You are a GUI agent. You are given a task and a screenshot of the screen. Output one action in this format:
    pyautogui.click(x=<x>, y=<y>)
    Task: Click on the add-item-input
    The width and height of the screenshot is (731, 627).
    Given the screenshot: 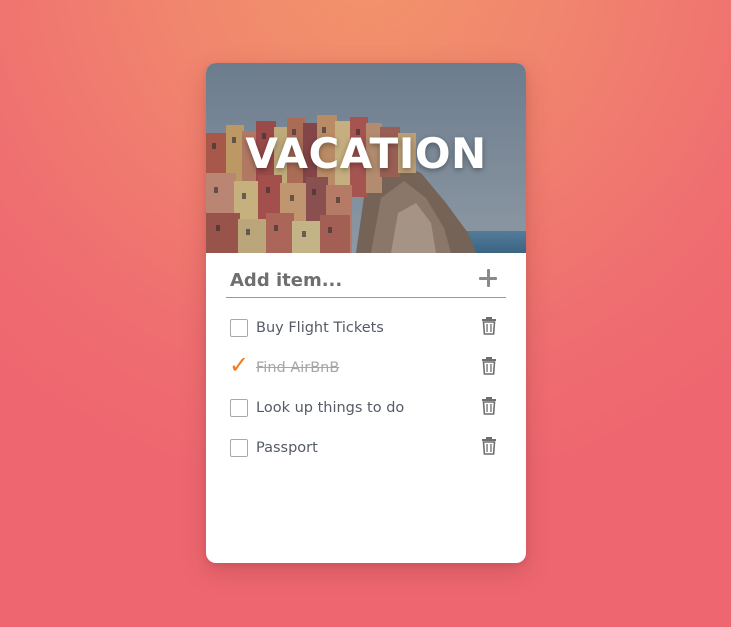 What is the action you would take?
    pyautogui.click(x=345, y=280)
    